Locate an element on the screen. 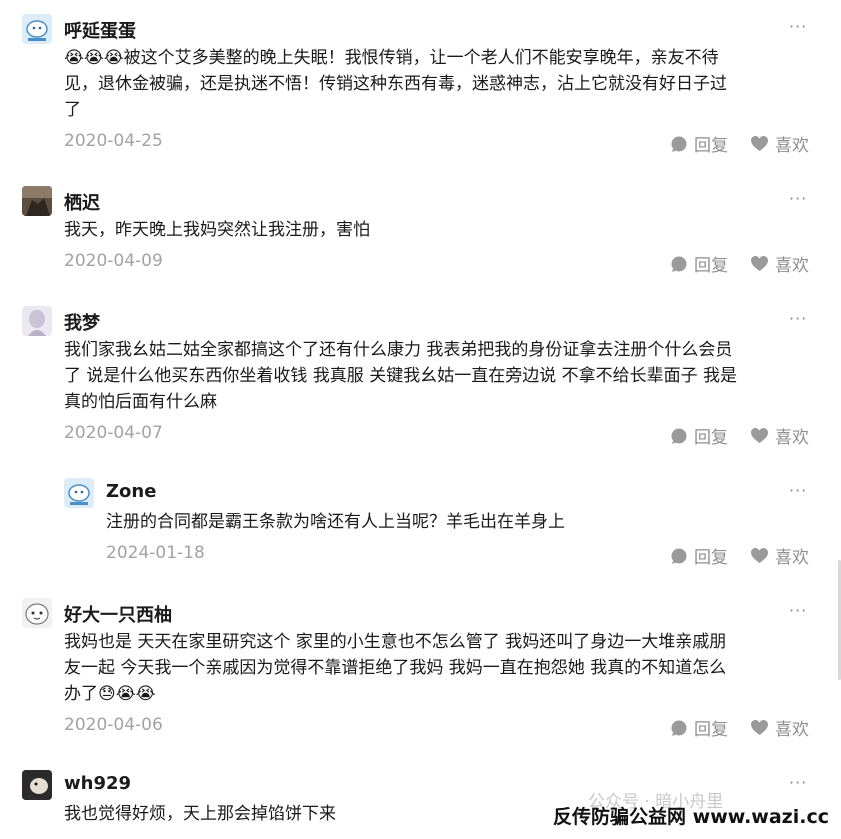  comment-date: 2020-04-07 is located at coordinates (113, 433).